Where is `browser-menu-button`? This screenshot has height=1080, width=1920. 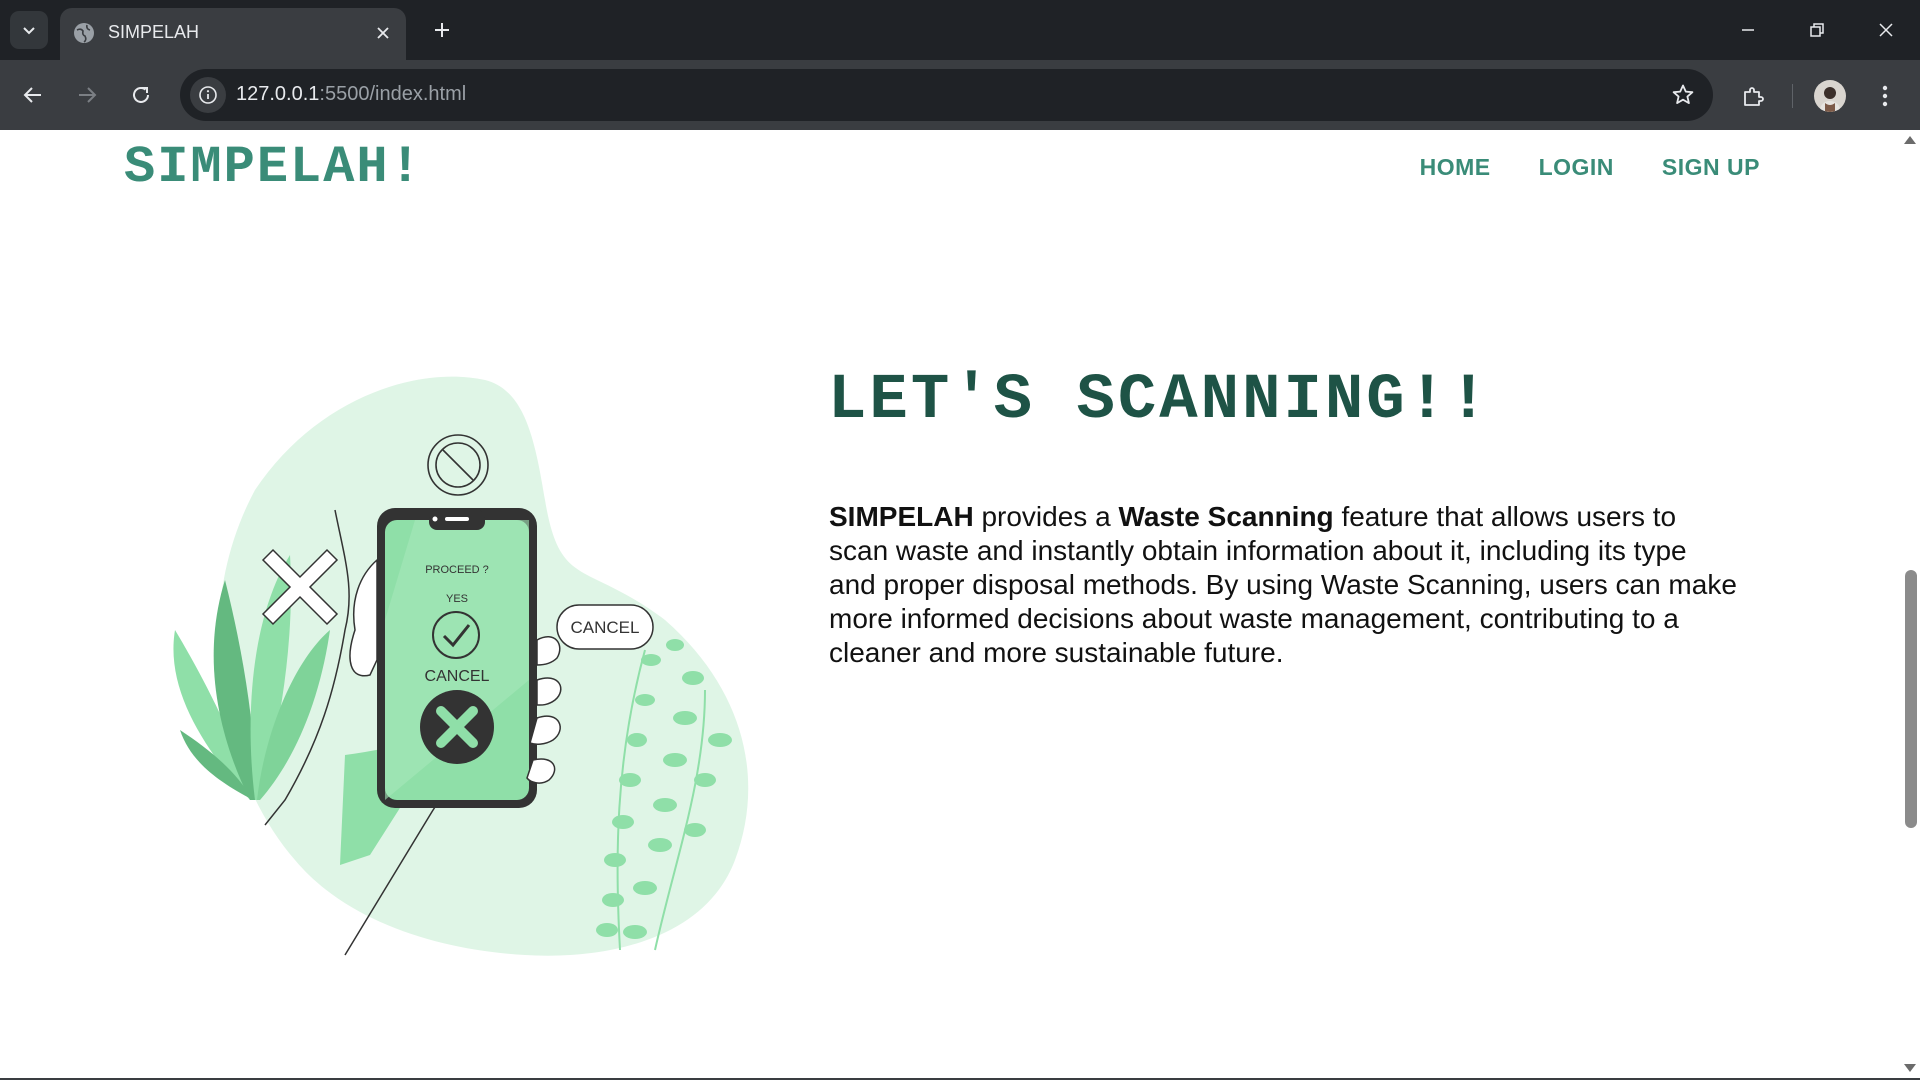 browser-menu-button is located at coordinates (1885, 96).